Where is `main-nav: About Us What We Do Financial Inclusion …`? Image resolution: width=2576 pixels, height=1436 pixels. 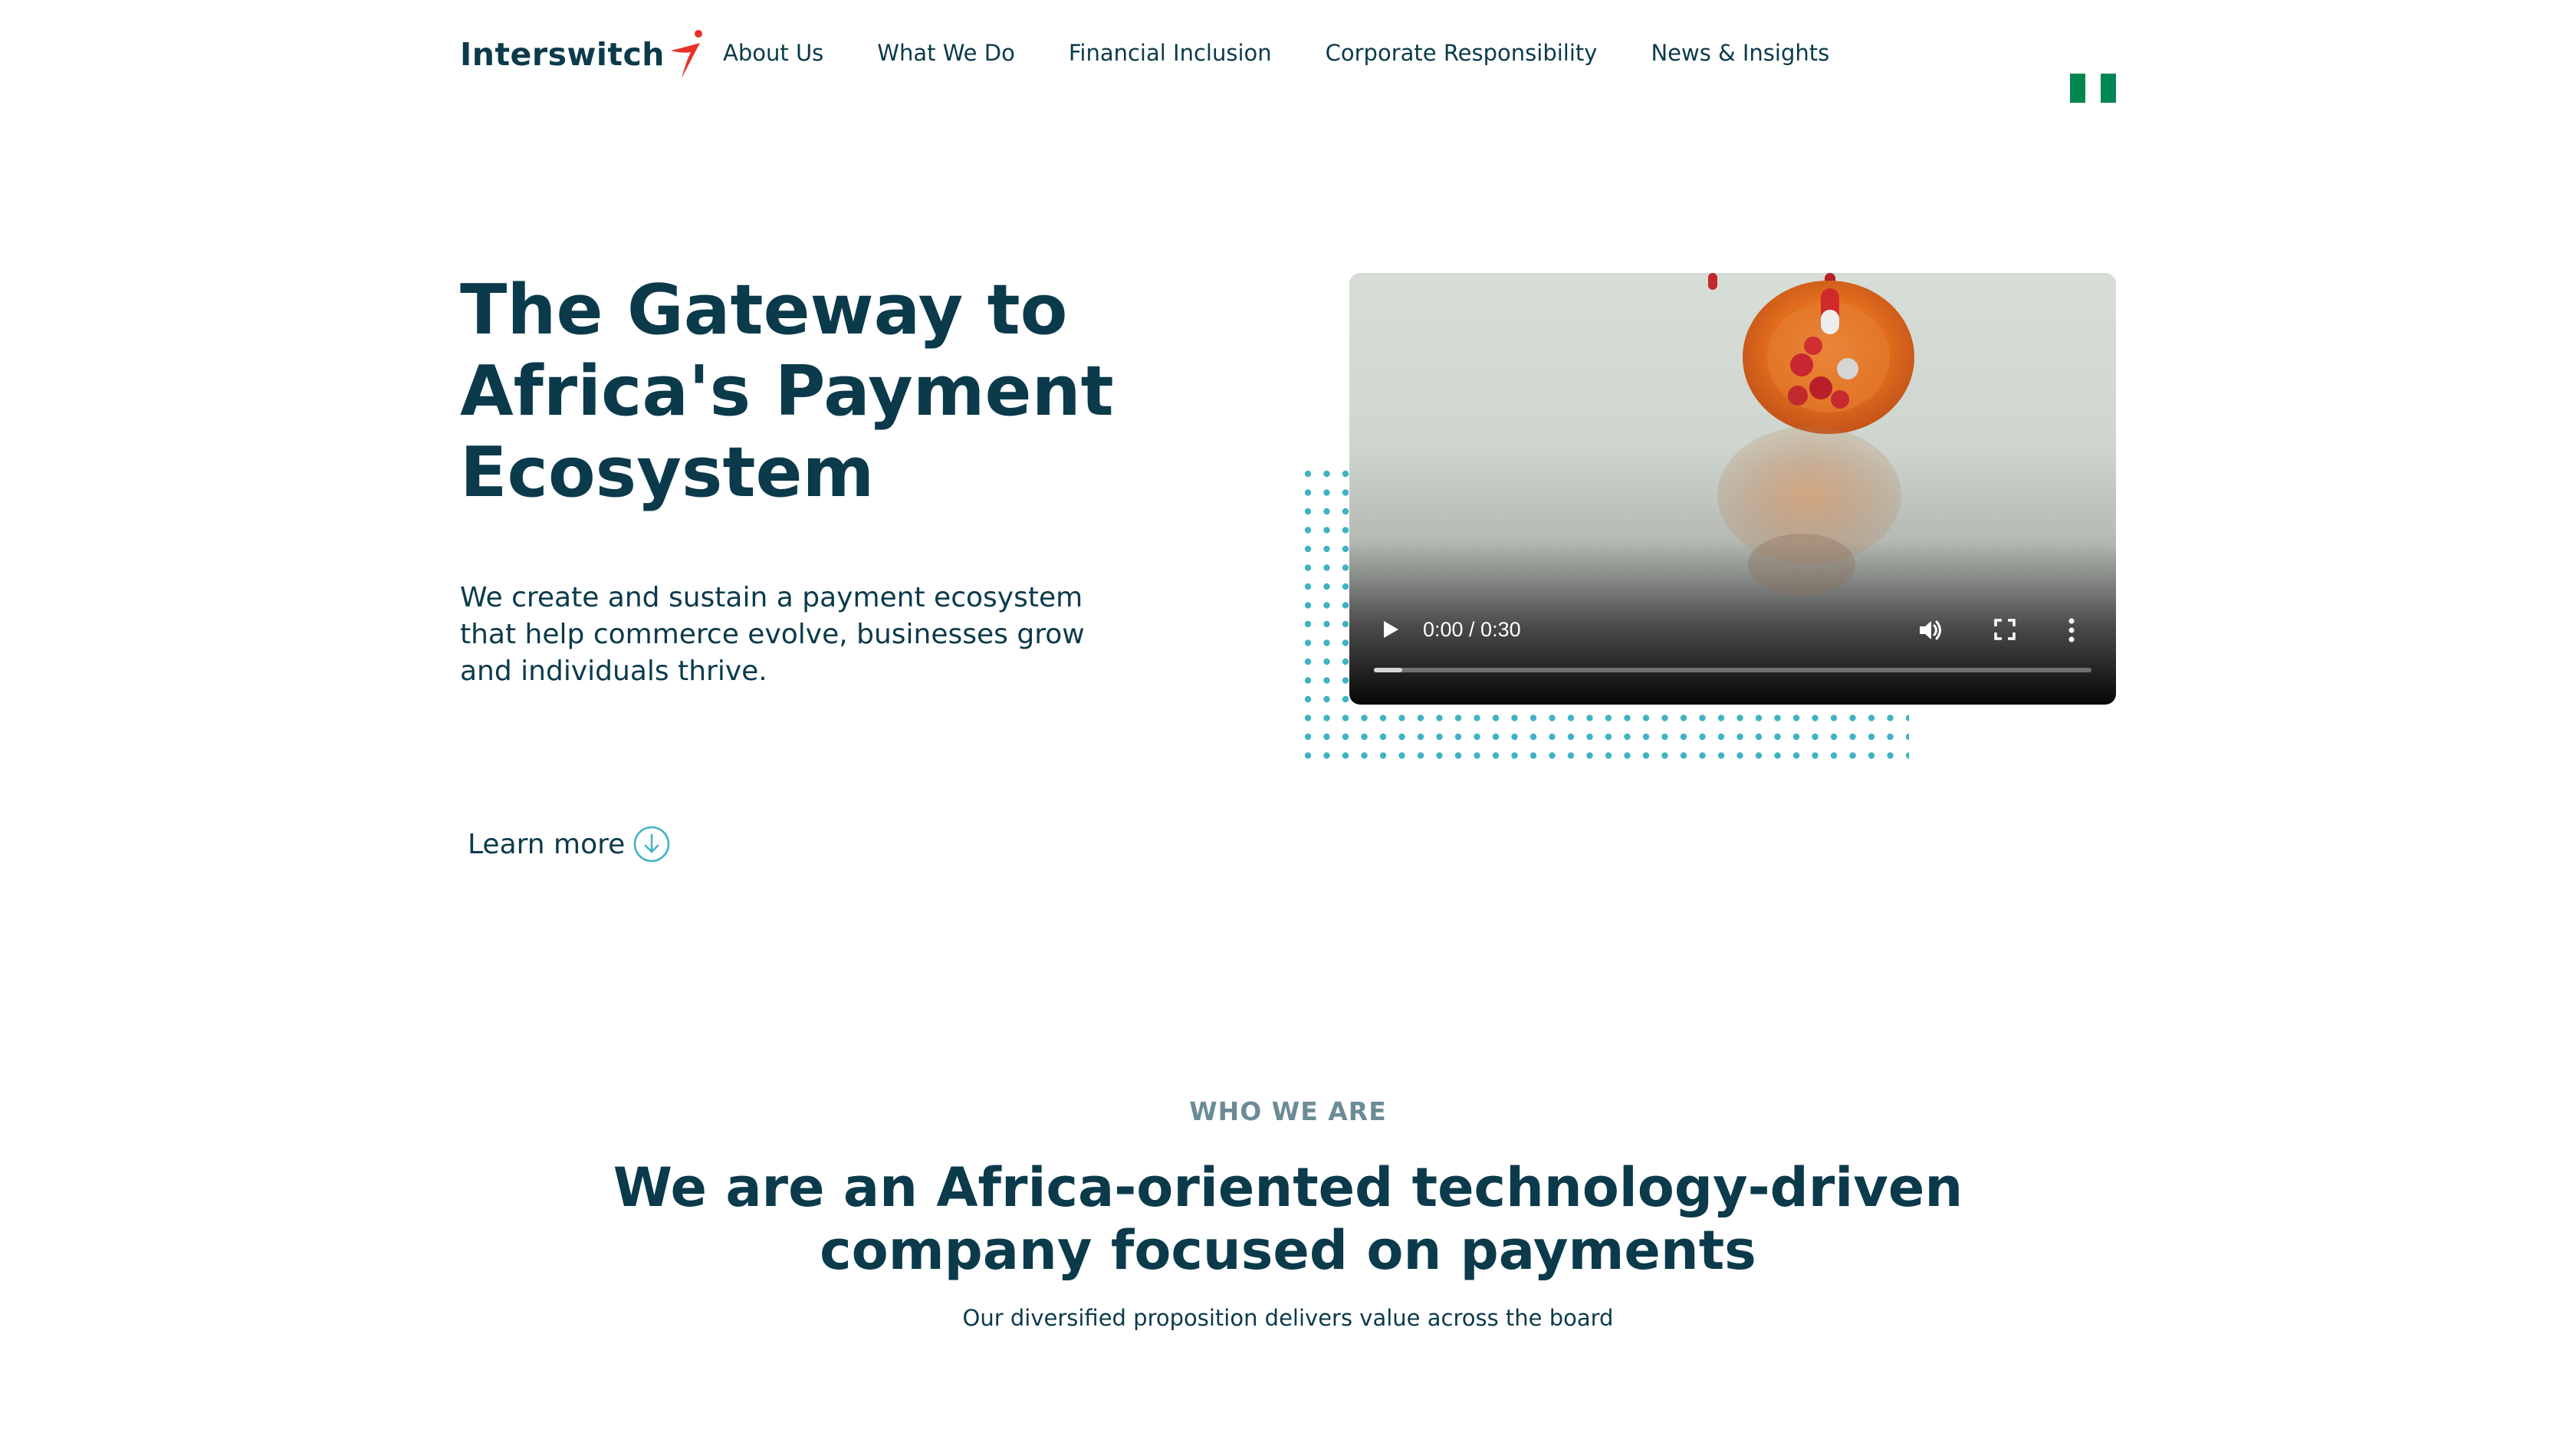
main-nav: About Us What We Do Financial Inclusion … is located at coordinates (1303, 53).